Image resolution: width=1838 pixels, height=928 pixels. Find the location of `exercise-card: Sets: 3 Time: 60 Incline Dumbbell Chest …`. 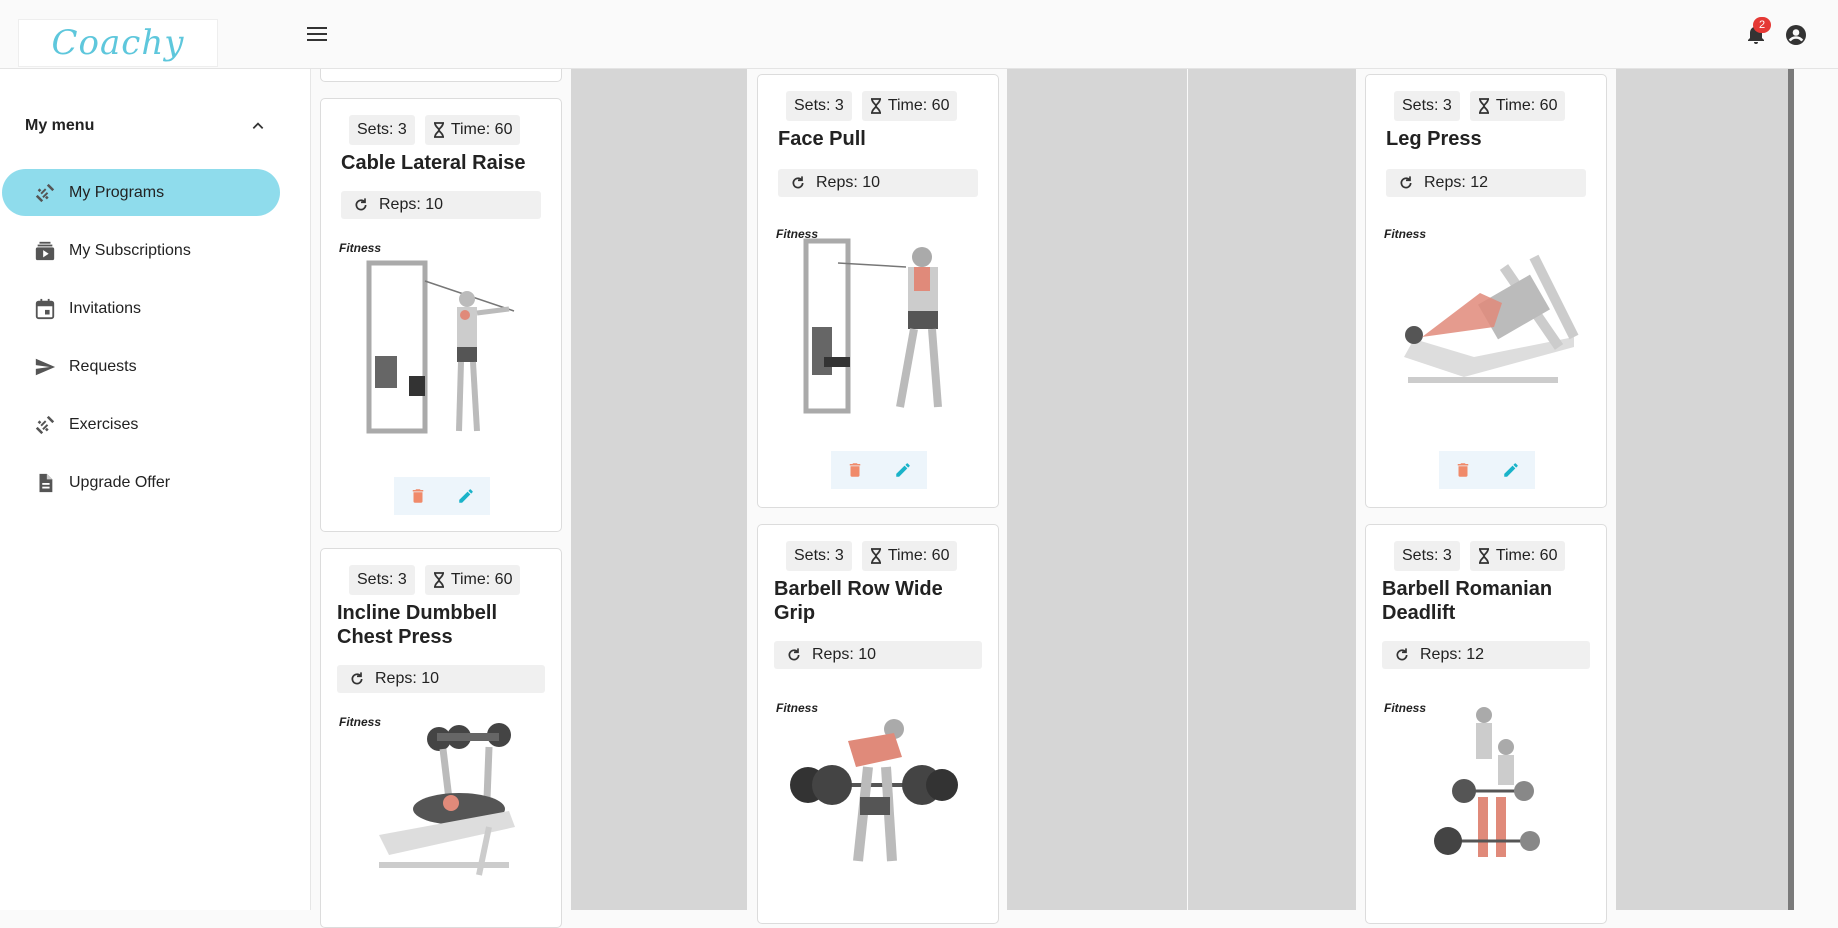

exercise-card: Sets: 3 Time: 60 Incline Dumbbell Chest … is located at coordinates (441, 738).